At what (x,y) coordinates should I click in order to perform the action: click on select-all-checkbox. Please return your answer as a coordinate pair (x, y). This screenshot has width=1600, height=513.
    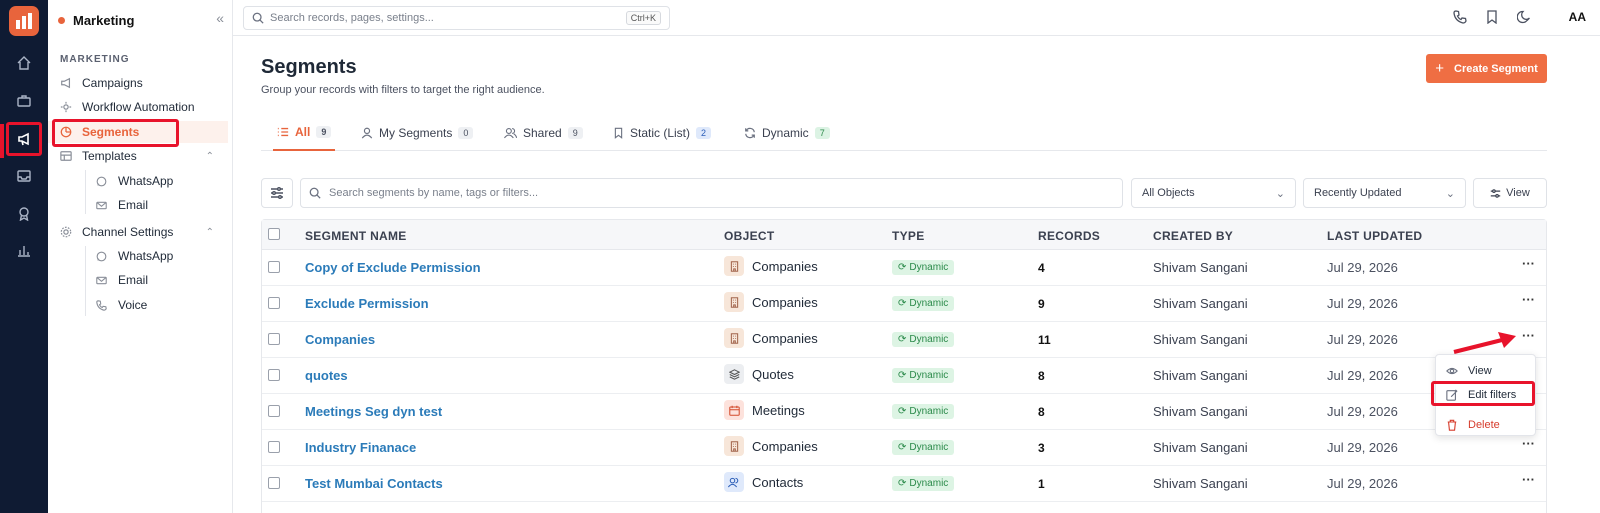
    Looking at the image, I should click on (274, 234).